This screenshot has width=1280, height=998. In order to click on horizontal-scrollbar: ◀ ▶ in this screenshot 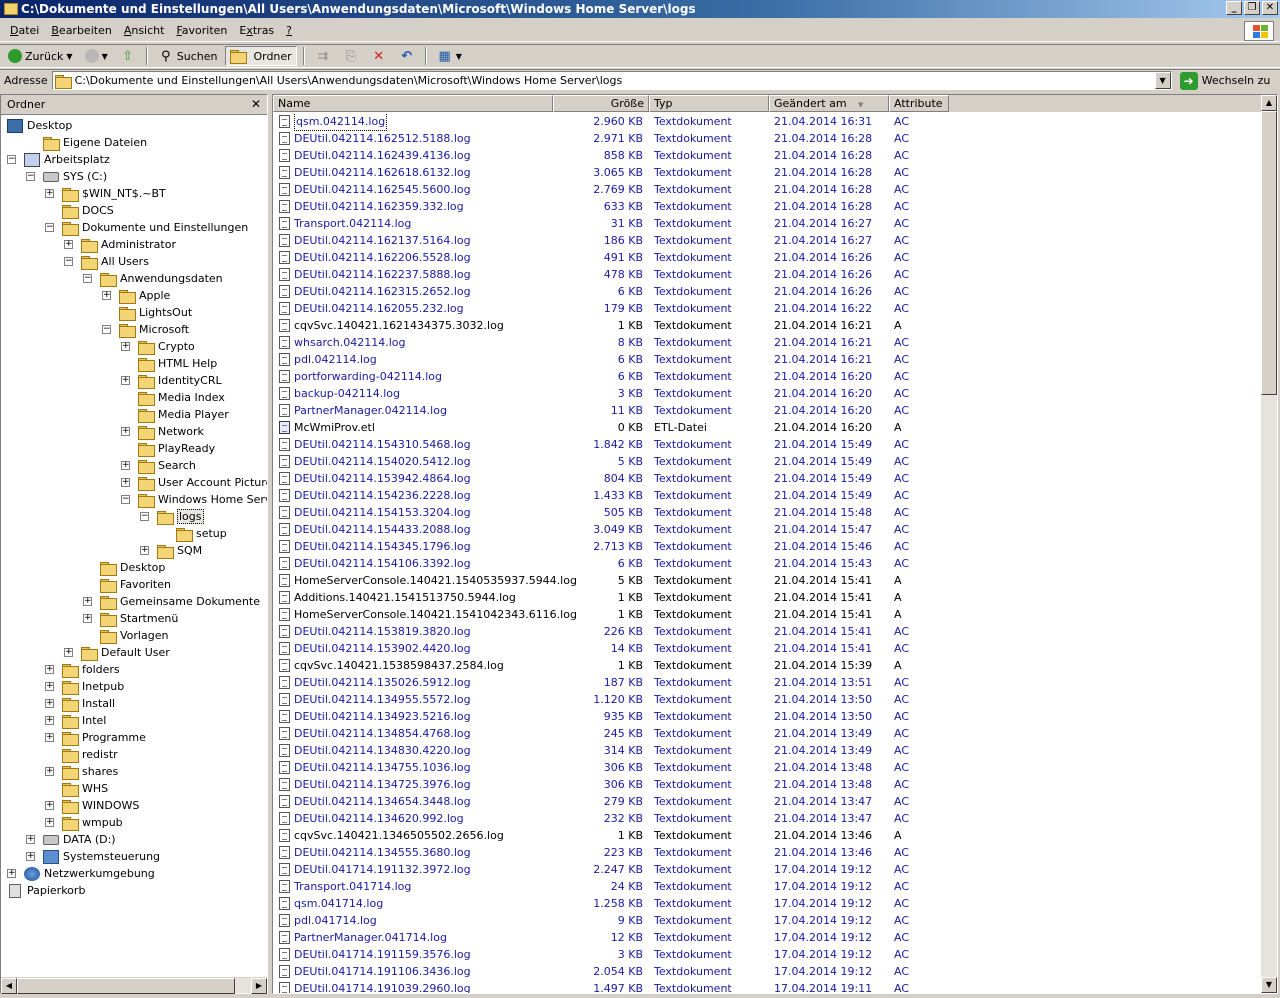, I will do `click(134, 985)`.